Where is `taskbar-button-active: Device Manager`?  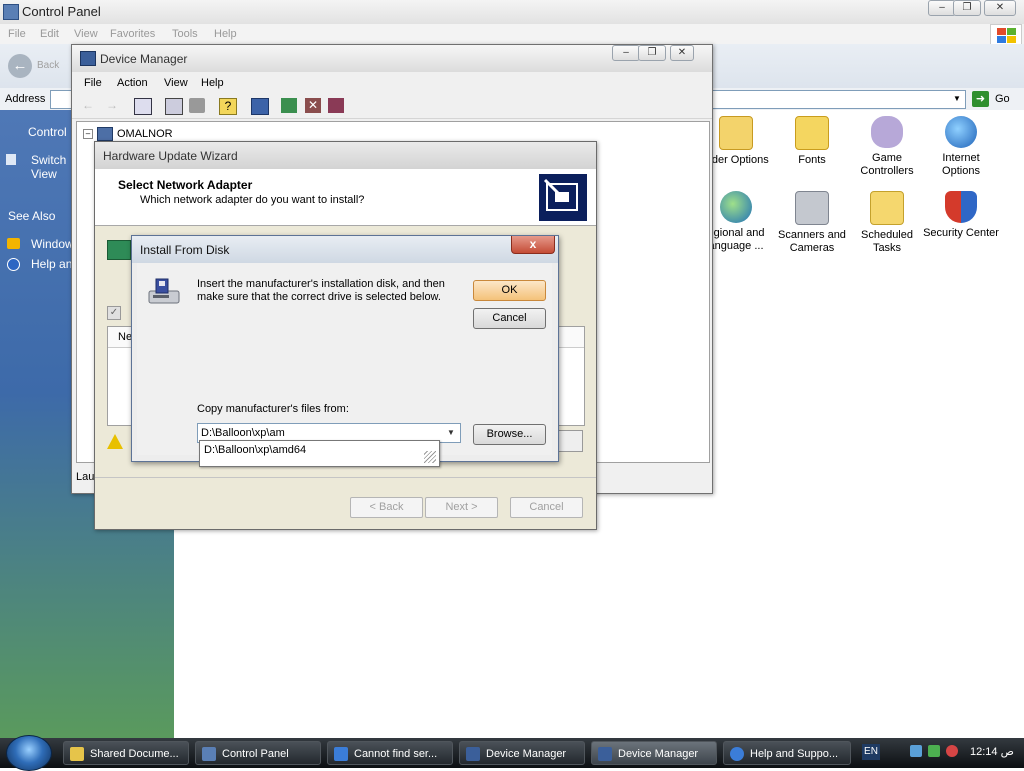 taskbar-button-active: Device Manager is located at coordinates (654, 753).